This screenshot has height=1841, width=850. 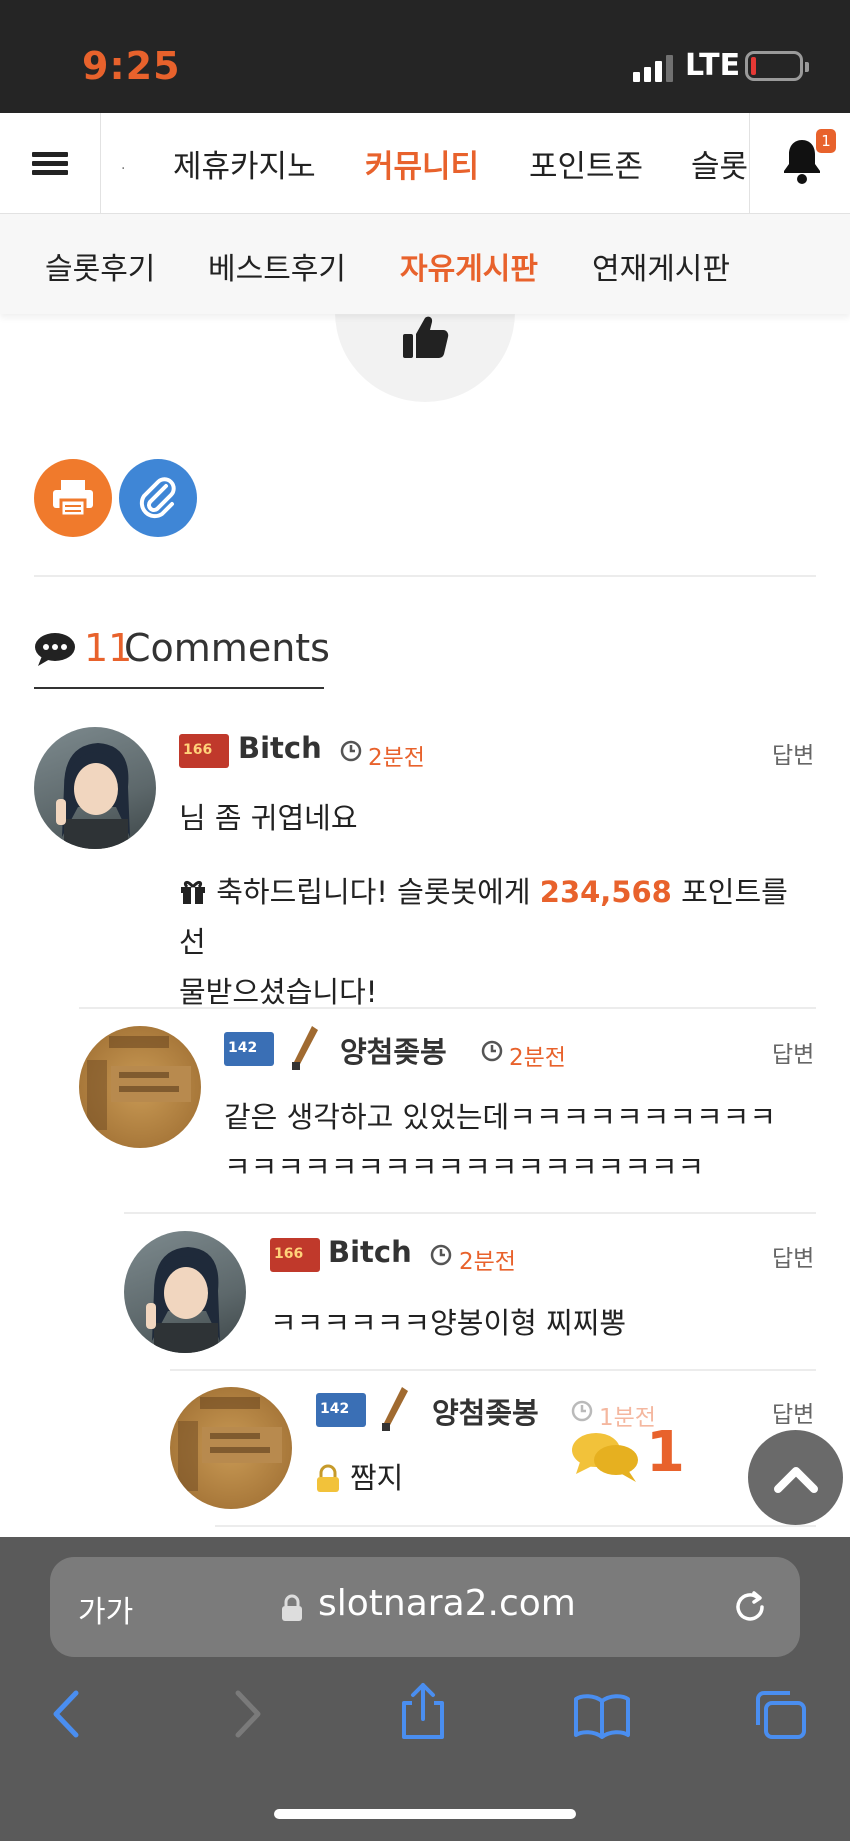 I want to click on paperclip-icon, so click(x=157, y=498).